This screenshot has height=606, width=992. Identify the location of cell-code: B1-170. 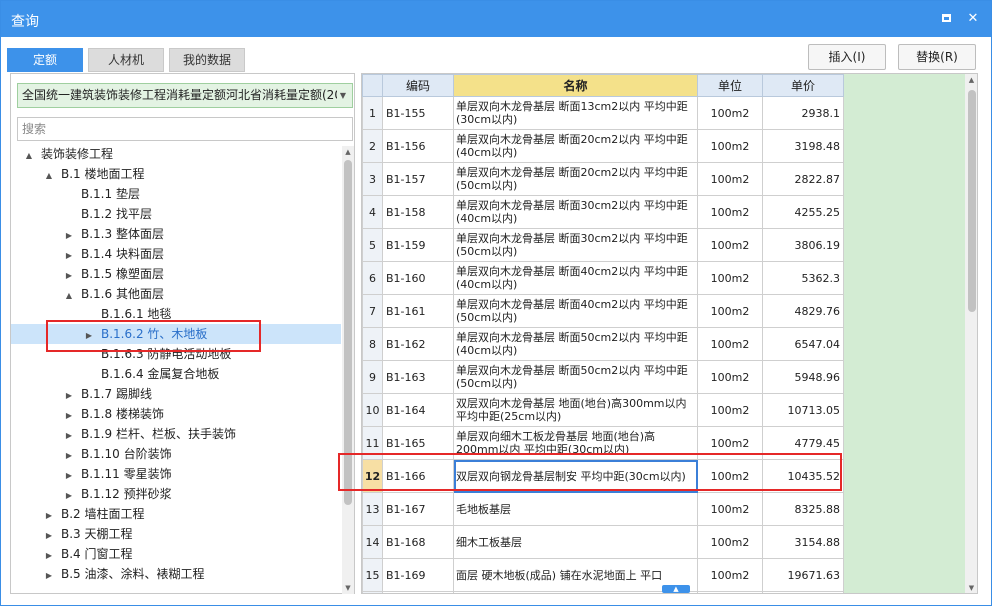
(418, 592).